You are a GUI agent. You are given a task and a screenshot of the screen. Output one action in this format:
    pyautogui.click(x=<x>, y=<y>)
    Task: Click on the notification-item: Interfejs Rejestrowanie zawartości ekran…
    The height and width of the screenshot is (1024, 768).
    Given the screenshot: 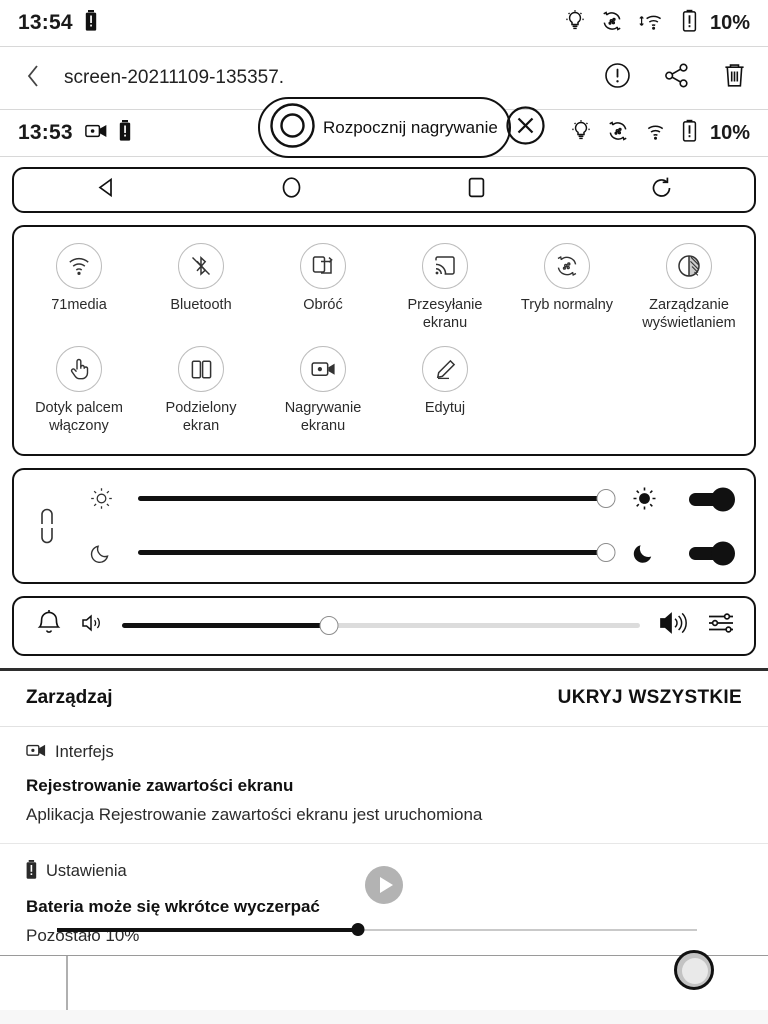 What is the action you would take?
    pyautogui.click(x=384, y=785)
    